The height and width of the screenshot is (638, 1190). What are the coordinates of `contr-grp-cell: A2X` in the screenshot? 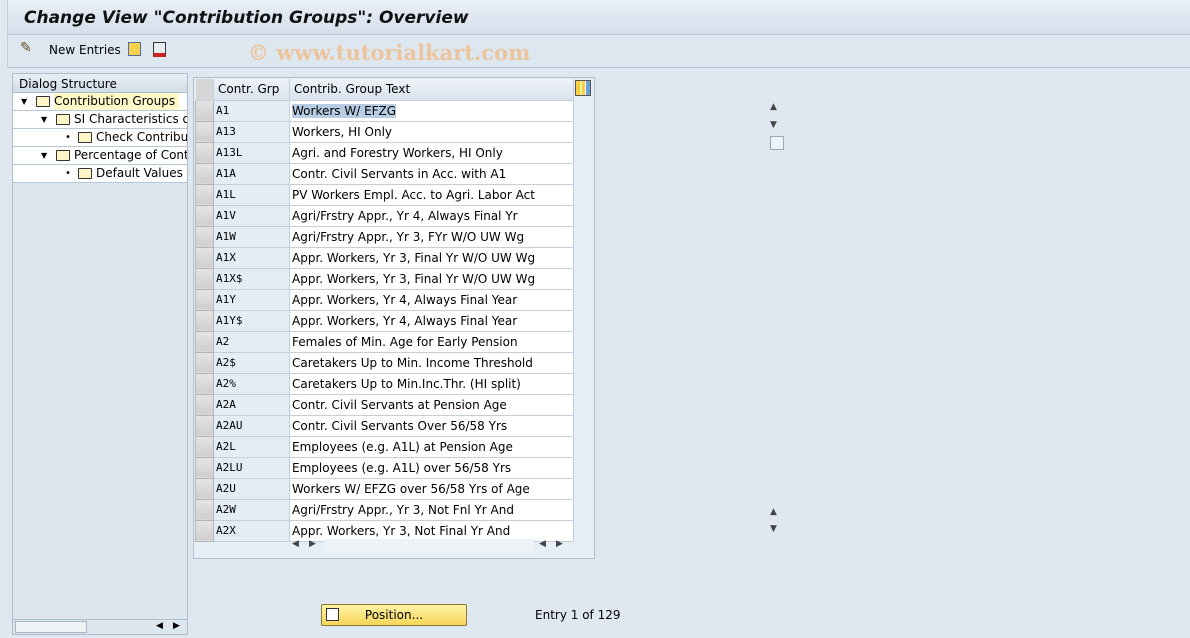 It's located at (251, 531).